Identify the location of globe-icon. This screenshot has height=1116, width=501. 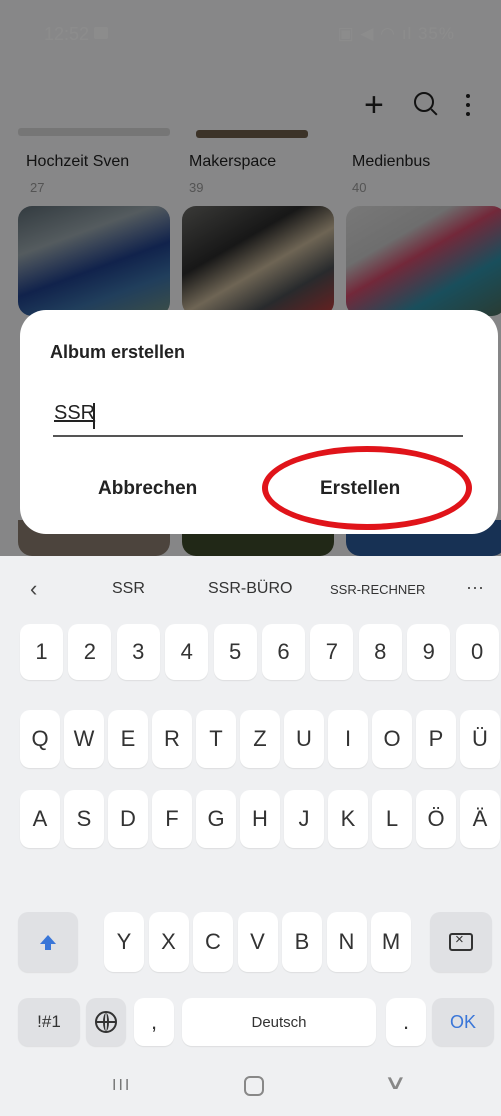
(106, 1022).